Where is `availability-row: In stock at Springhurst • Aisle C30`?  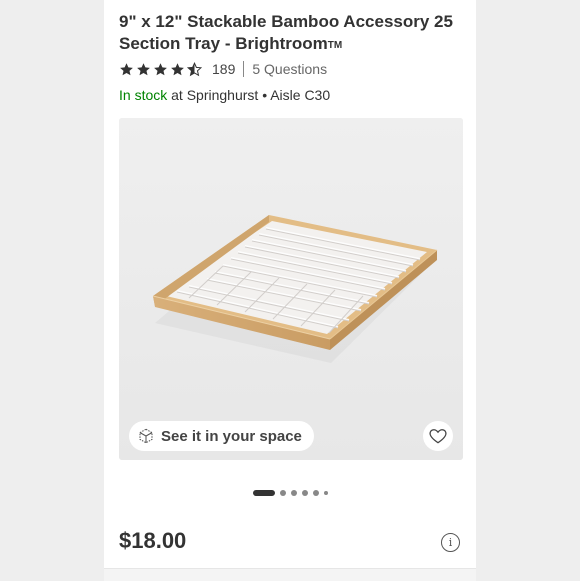 availability-row: In stock at Springhurst • Aisle C30 is located at coordinates (224, 95).